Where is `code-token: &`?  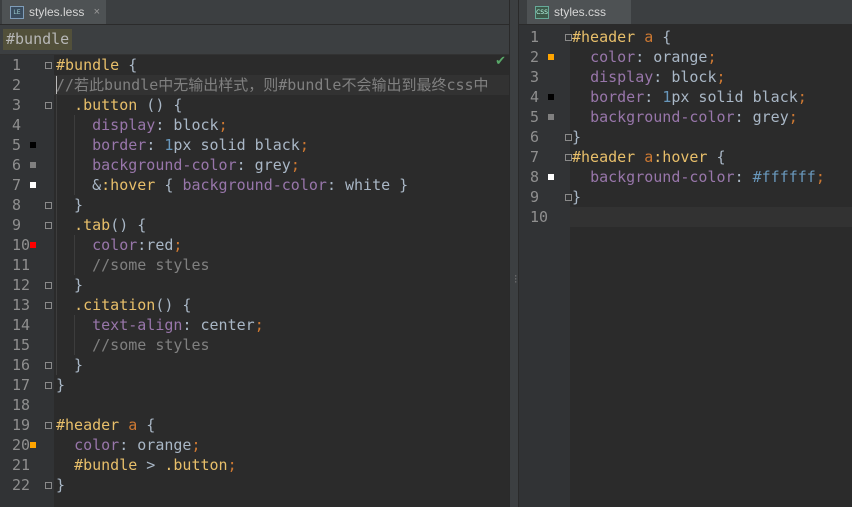 code-token: & is located at coordinates (79, 185).